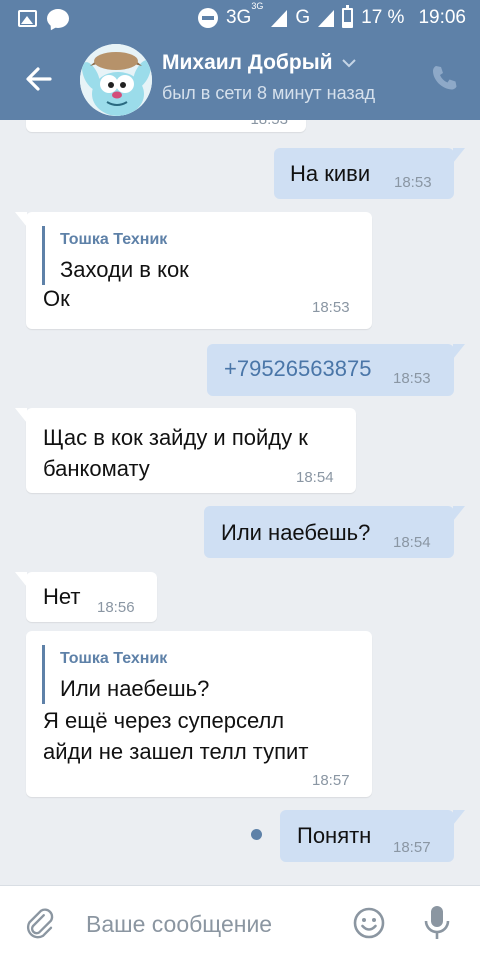  Describe the element at coordinates (62, 596) in the screenshot. I see `message-text: Нет` at that location.